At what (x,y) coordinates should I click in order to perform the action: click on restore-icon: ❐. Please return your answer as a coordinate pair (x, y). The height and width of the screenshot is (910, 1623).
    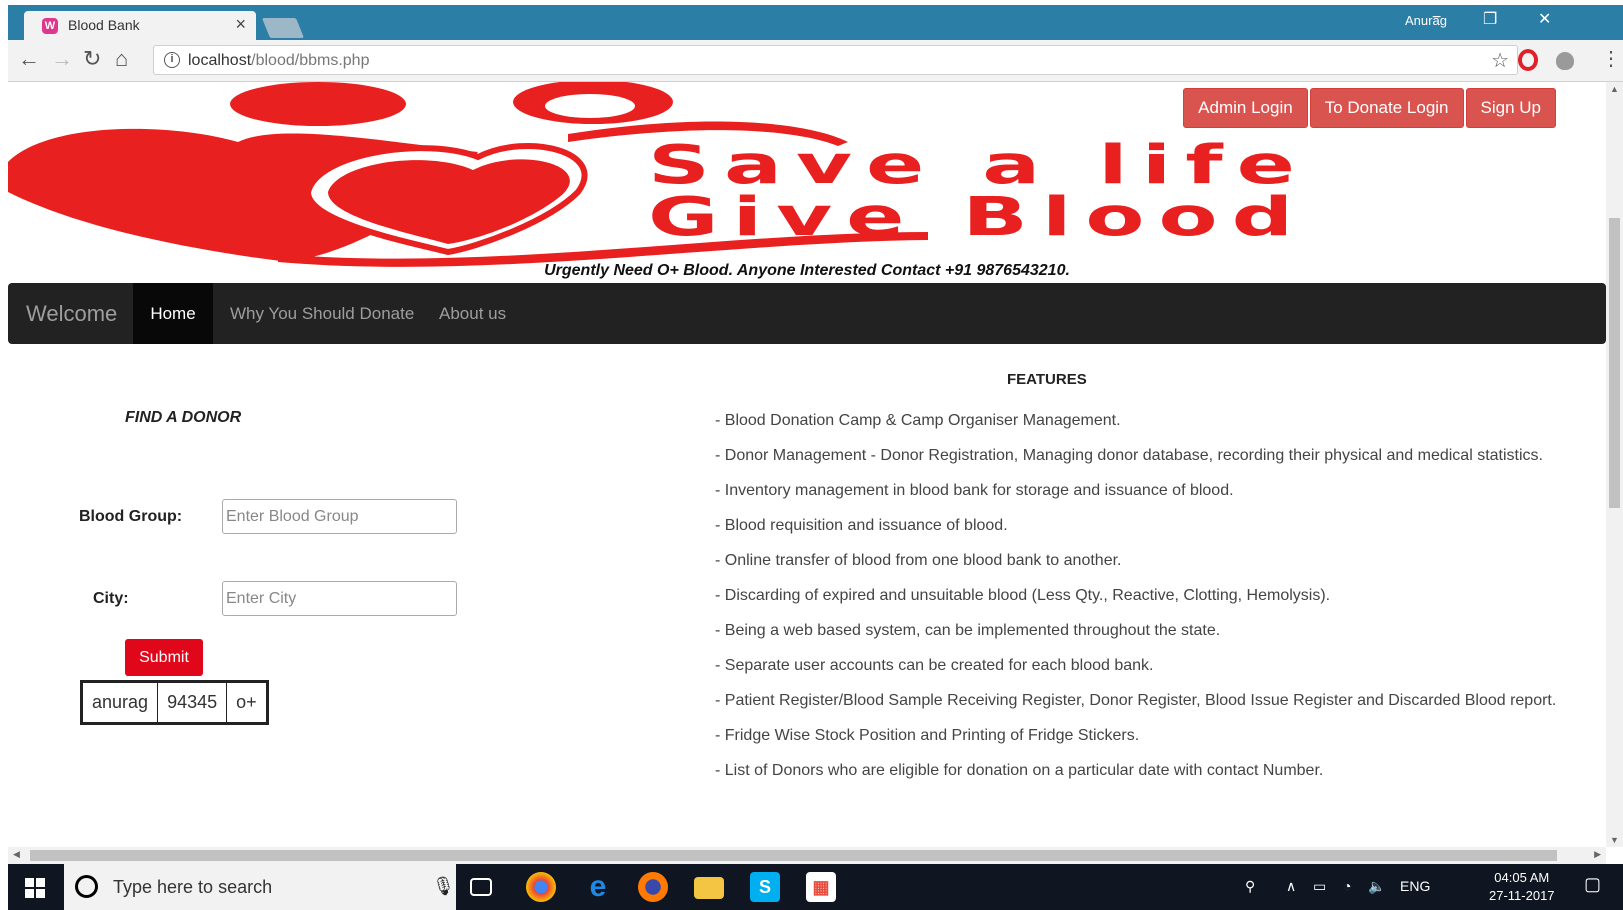
    Looking at the image, I should click on (1490, 19).